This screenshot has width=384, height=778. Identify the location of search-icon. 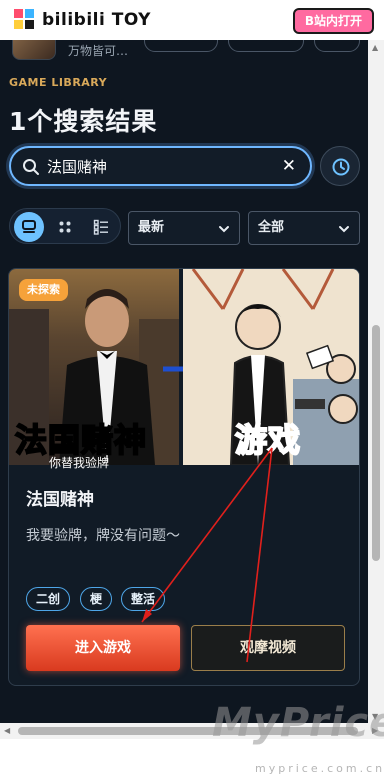
(31, 167).